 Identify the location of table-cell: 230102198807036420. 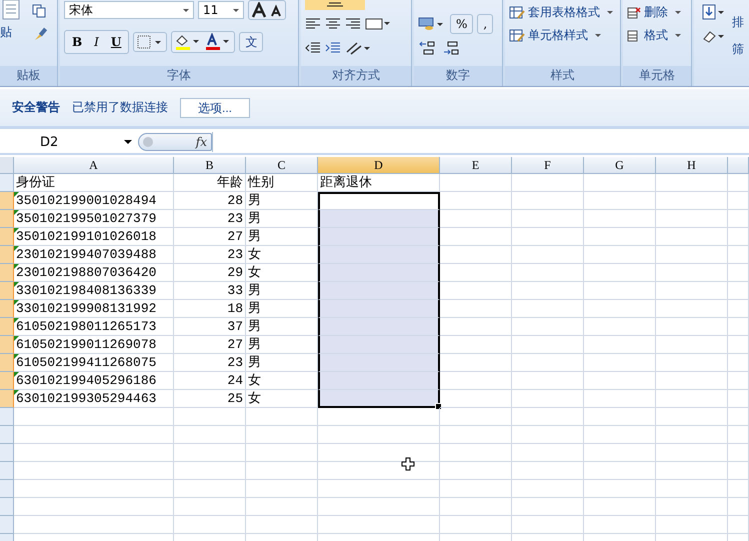
(94, 273).